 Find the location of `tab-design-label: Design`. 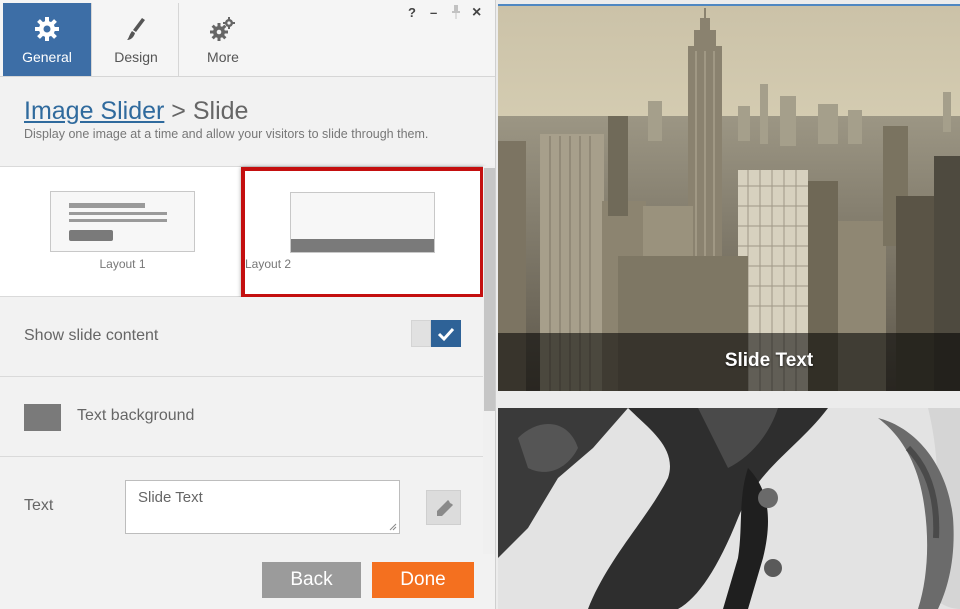

tab-design-label: Design is located at coordinates (136, 57).